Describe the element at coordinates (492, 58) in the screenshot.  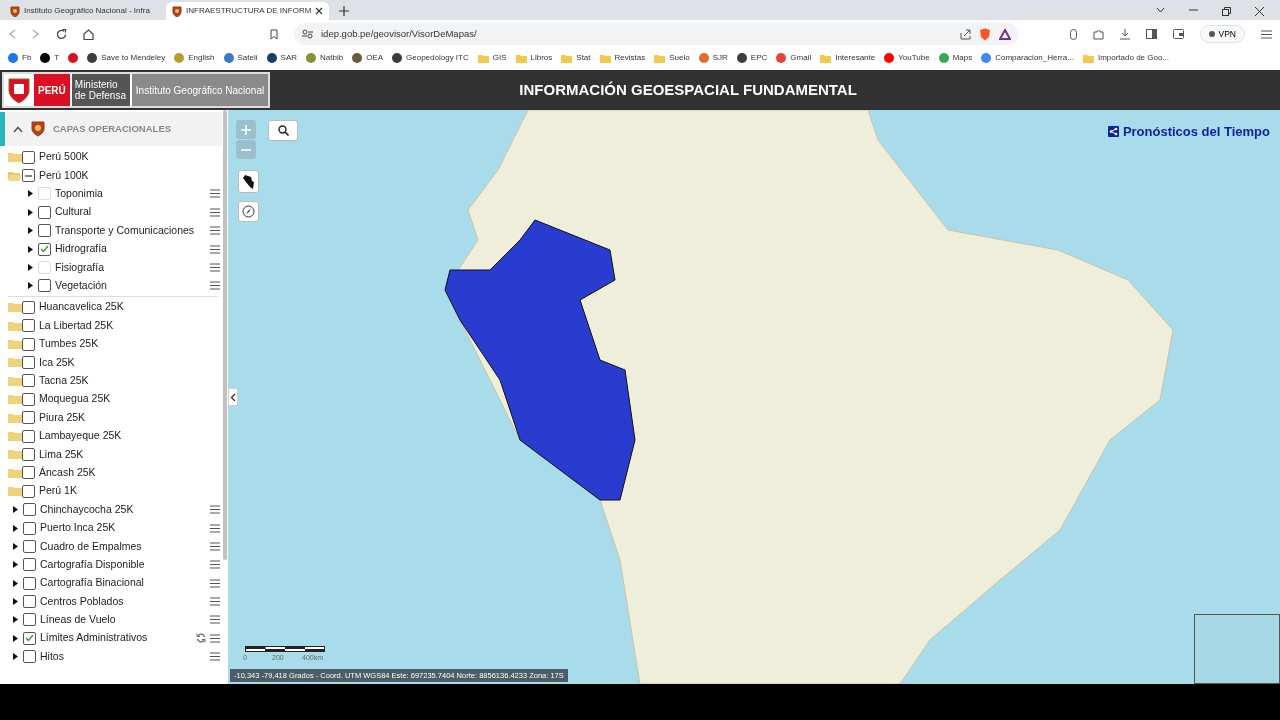
I see `bookmark: GIS` at that location.